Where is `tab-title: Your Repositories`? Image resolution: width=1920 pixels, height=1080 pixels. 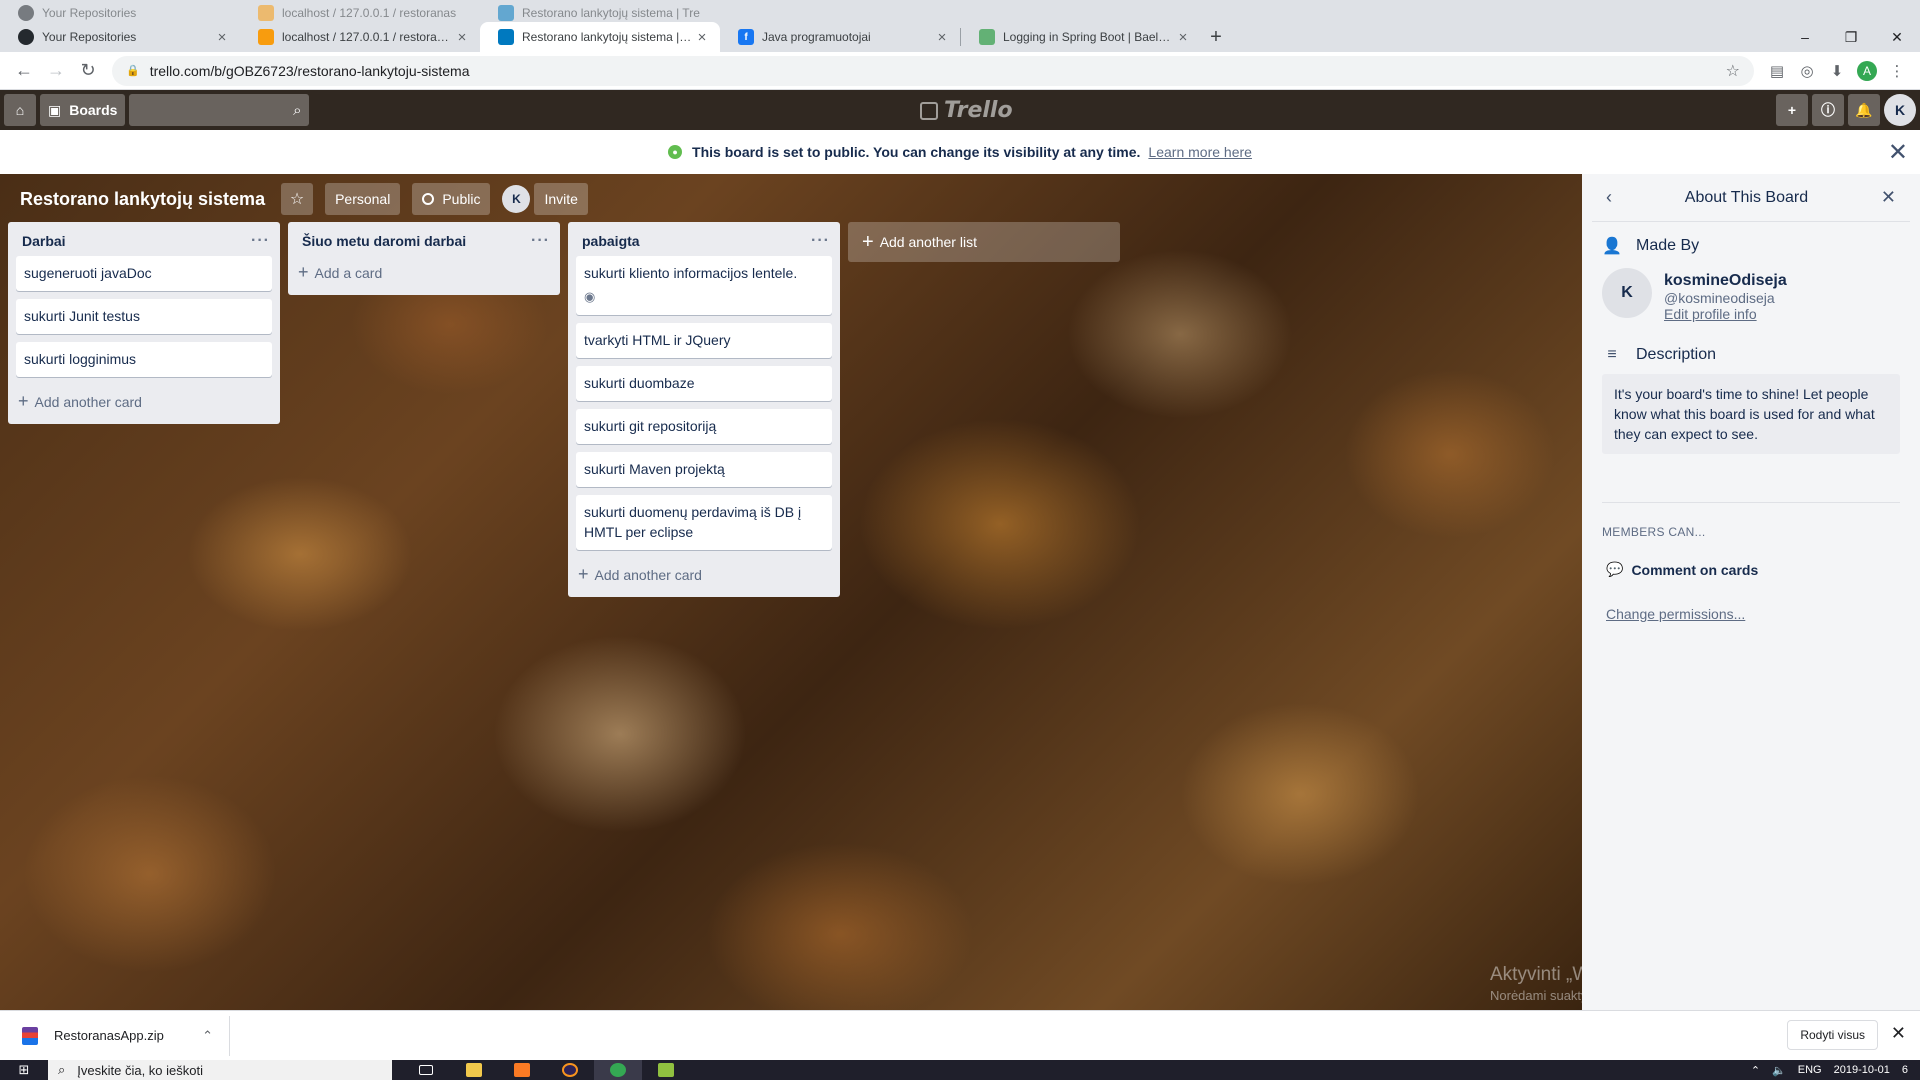
tab-title: Your Repositories is located at coordinates (89, 37).